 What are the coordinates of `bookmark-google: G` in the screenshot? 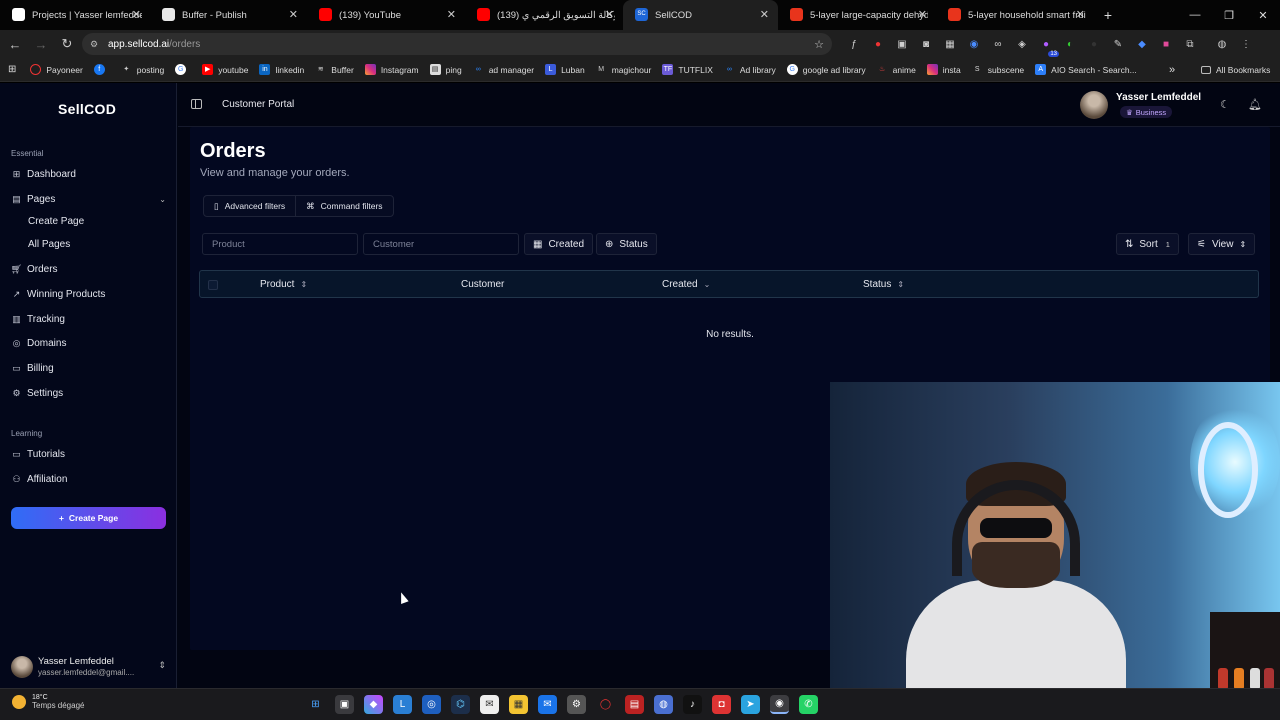 It's located at (183, 69).